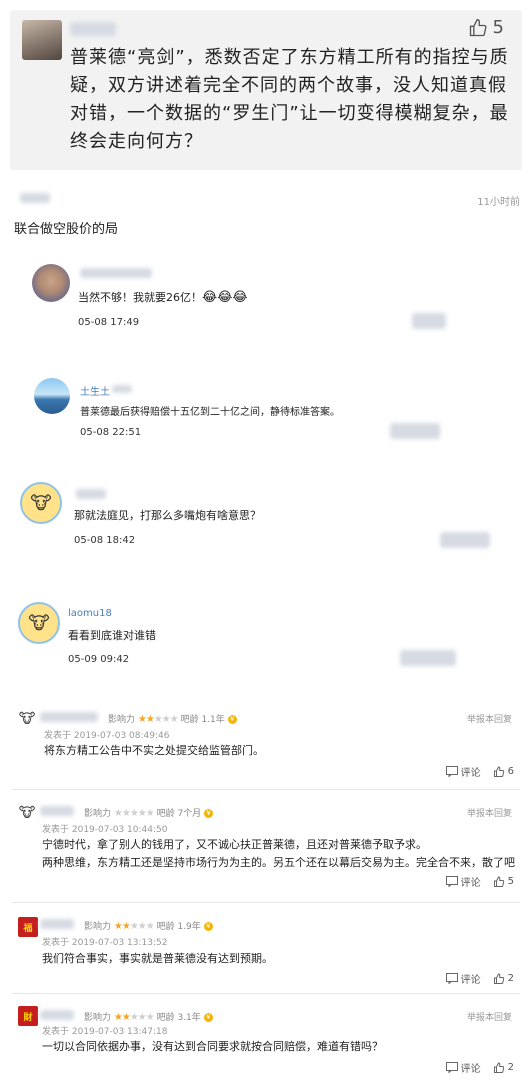 The height and width of the screenshot is (1089, 532). Describe the element at coordinates (28, 1016) in the screenshot. I see `reviewer-avatar: 財` at that location.